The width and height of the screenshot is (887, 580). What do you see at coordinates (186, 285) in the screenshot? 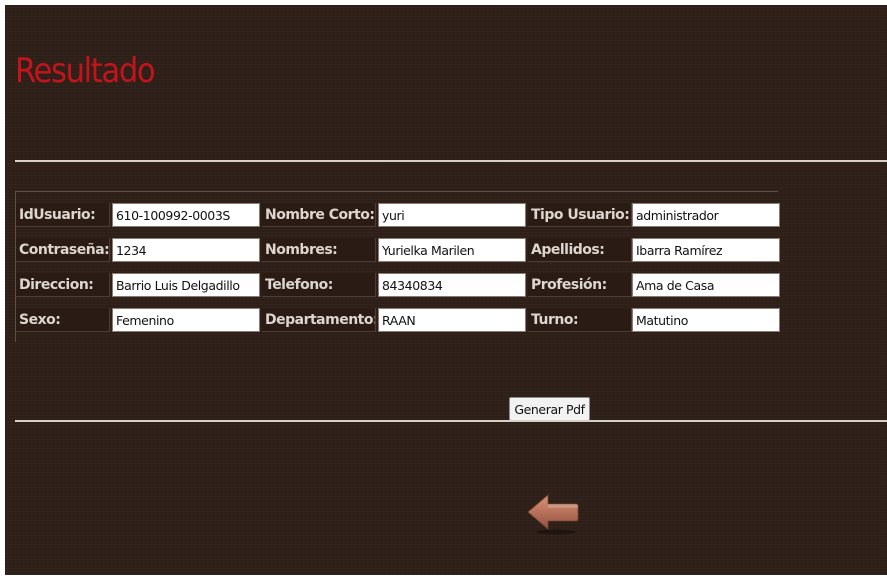
I see `direccion-field` at bounding box center [186, 285].